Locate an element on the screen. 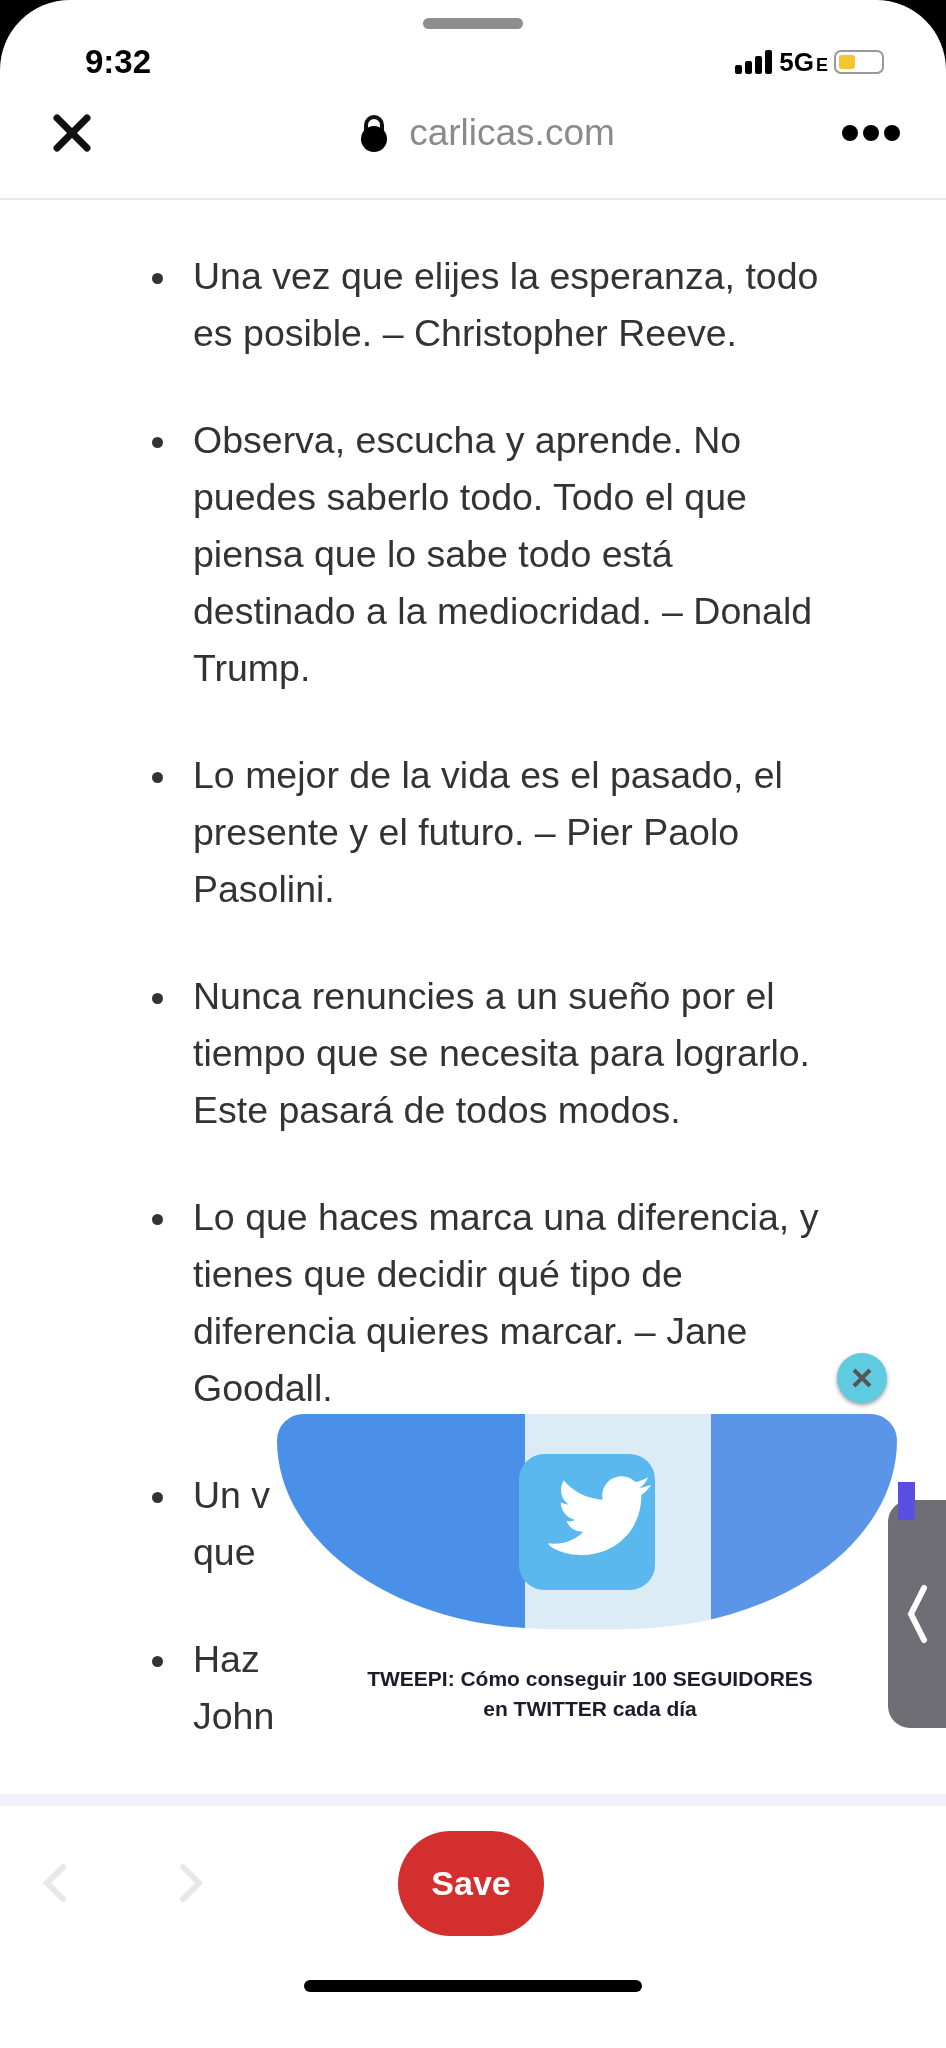 Image resolution: width=946 pixels, height=2048 pixels. quote-text: Un v que is located at coordinates (232, 1524).